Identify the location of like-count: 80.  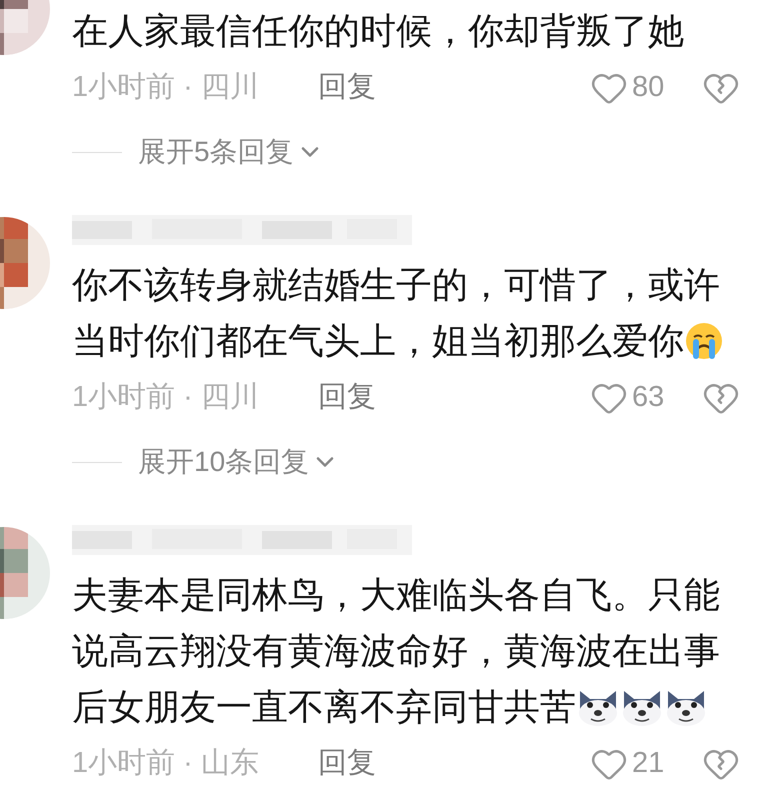
(649, 88).